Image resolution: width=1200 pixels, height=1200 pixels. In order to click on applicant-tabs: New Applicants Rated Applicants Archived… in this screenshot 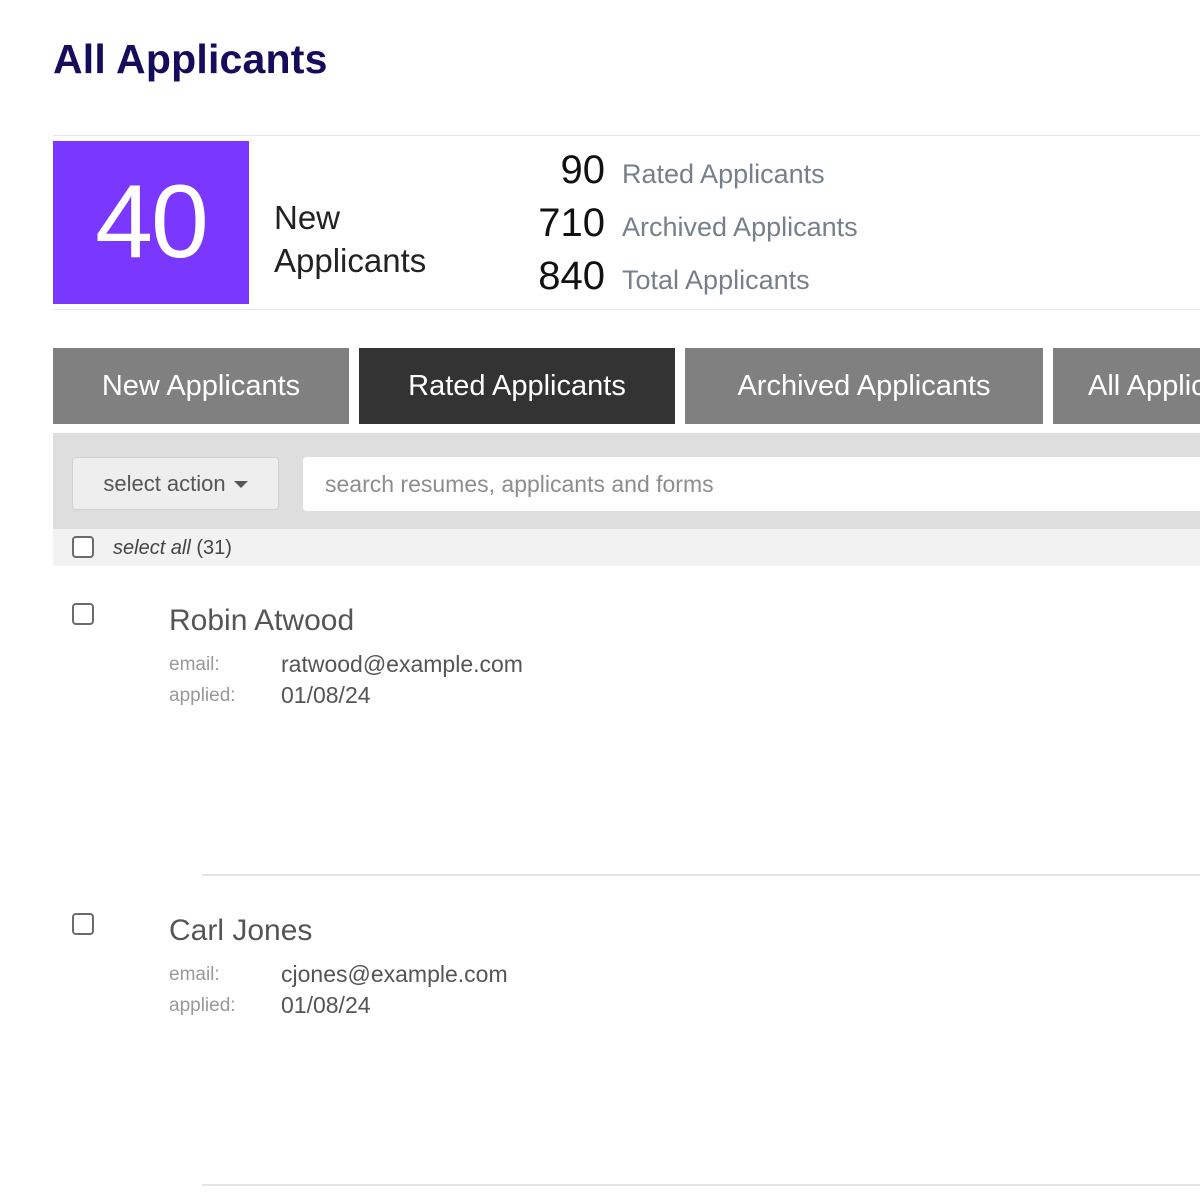, I will do `click(626, 386)`.